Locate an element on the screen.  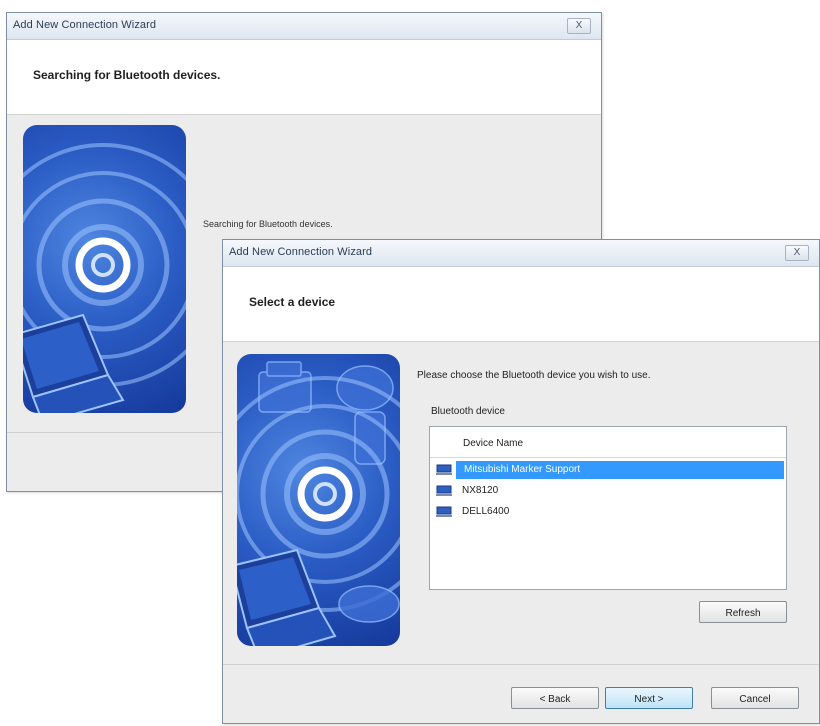
search-status-text: Searching for Bluetooth devices. is located at coordinates (268, 224).